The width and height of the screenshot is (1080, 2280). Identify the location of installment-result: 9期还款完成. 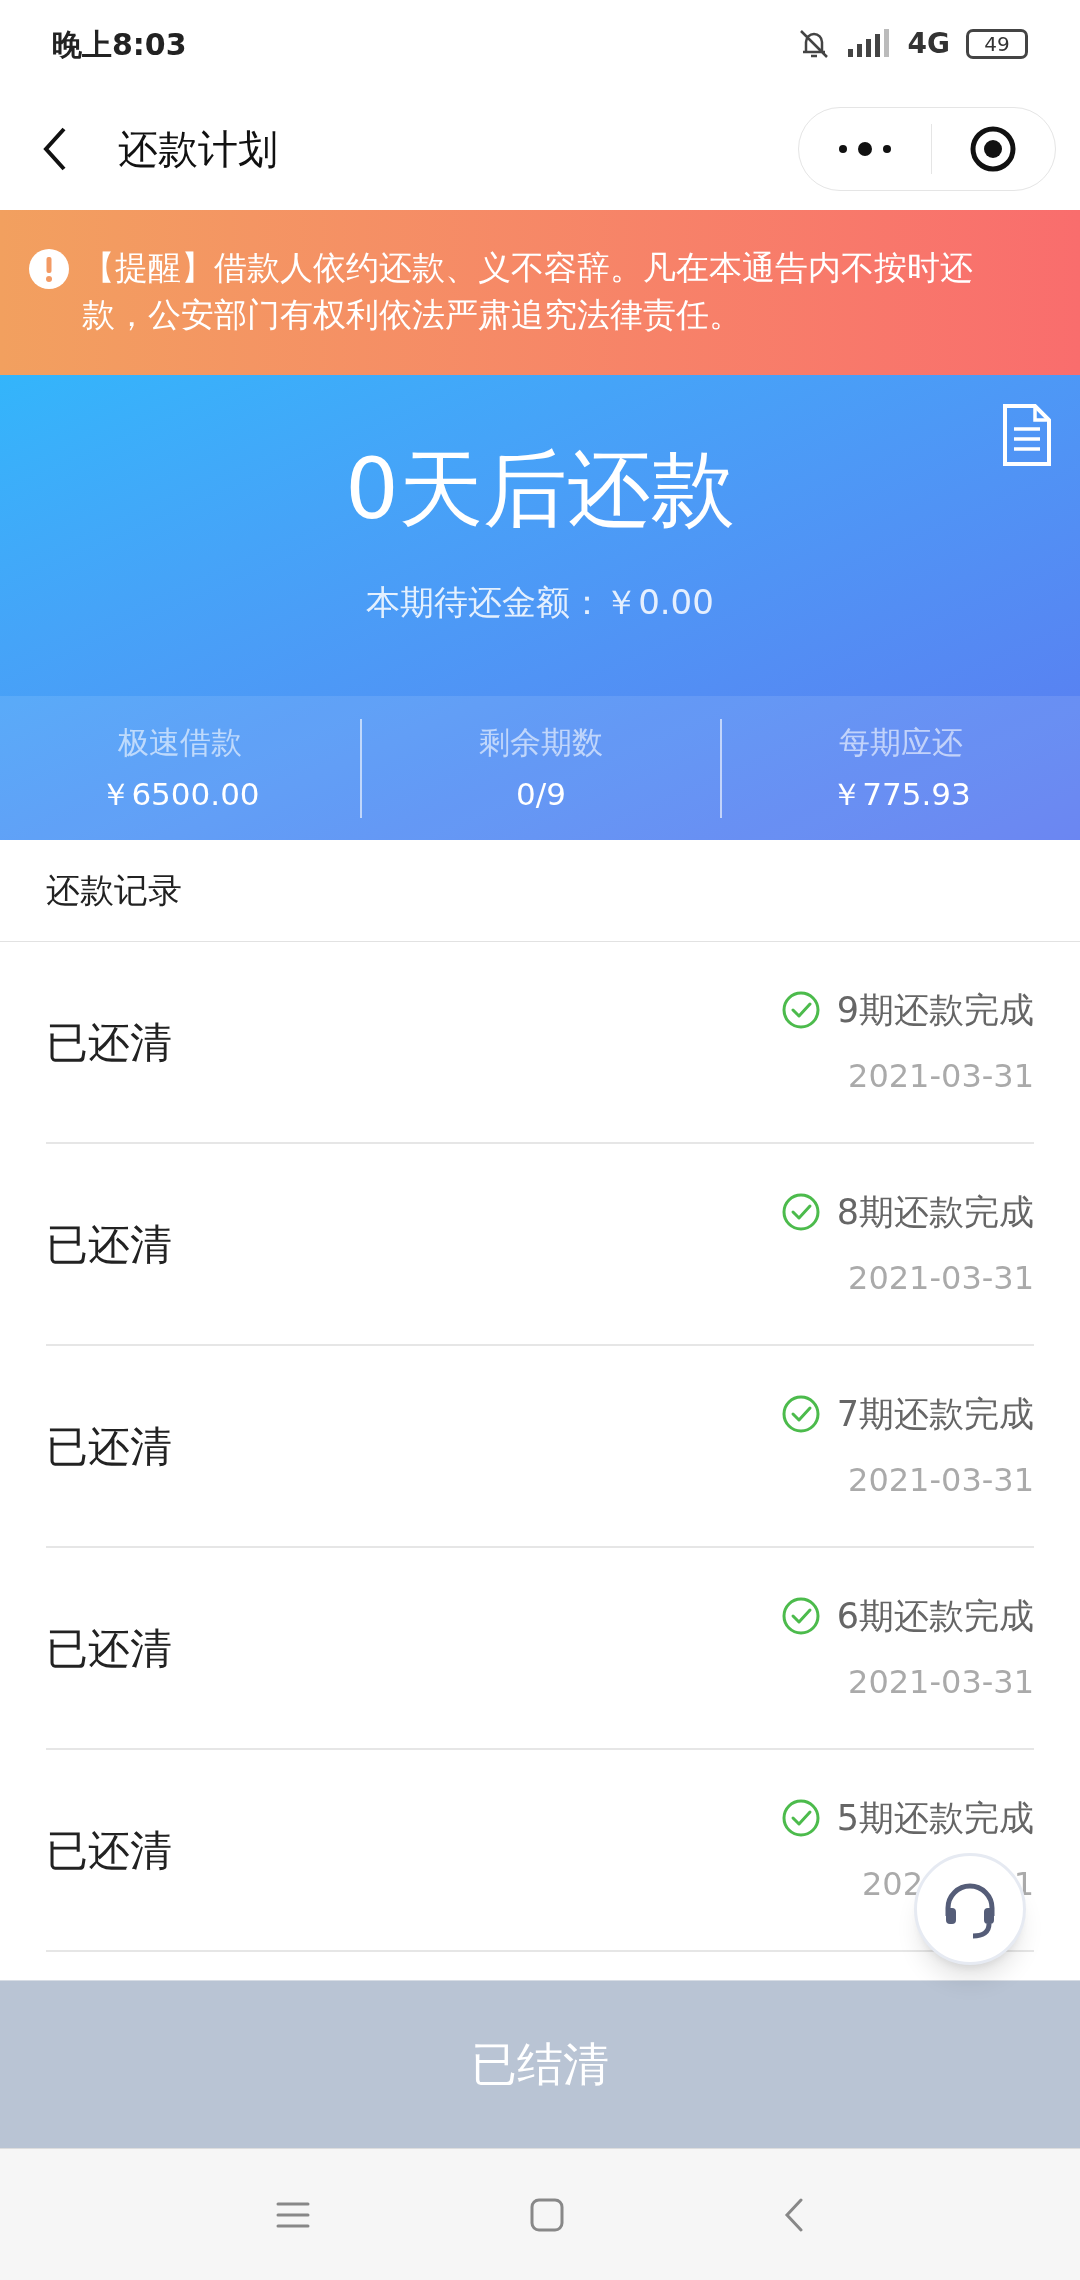
(935, 1010).